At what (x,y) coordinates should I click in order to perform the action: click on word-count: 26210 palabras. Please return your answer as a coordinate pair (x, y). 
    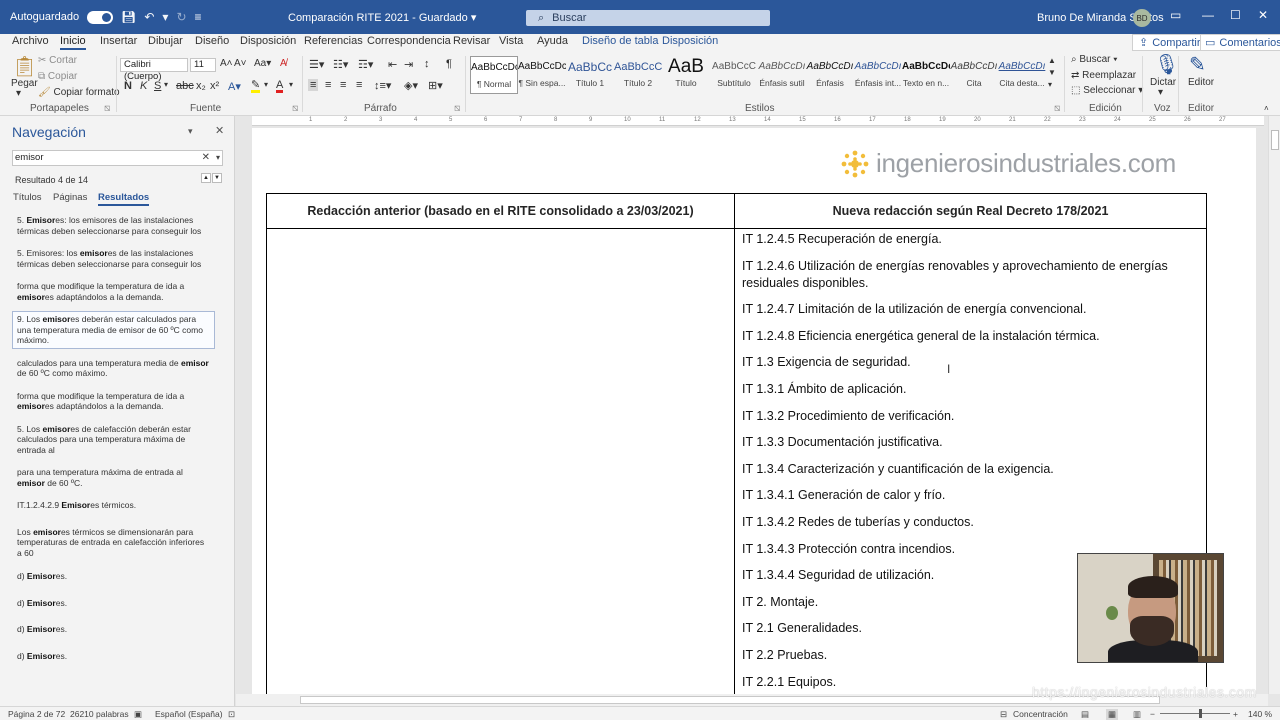
    Looking at the image, I should click on (99, 714).